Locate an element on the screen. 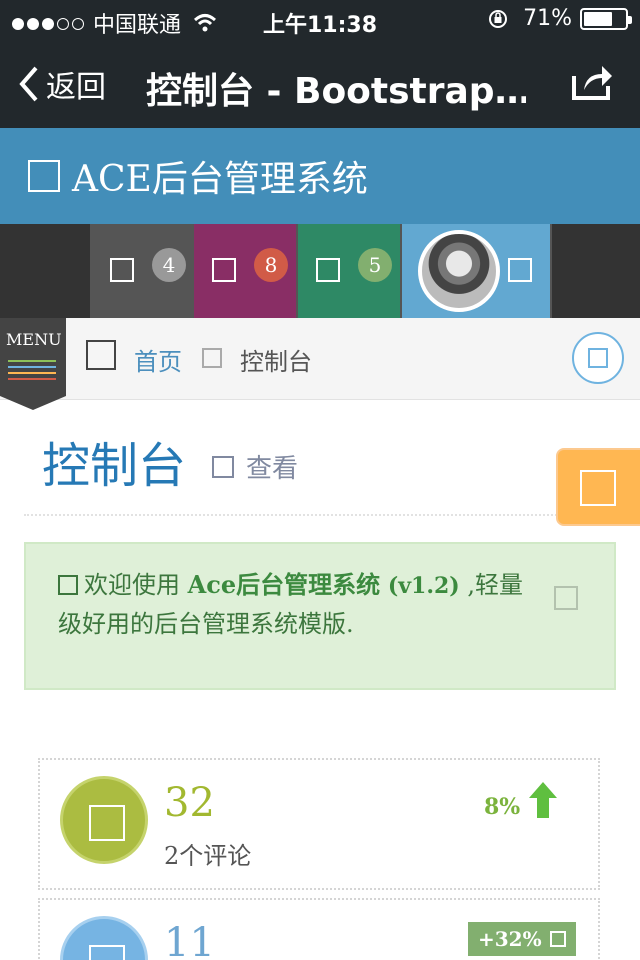 This screenshot has height=960, width=640. notifications-badge: 8 is located at coordinates (271, 265).